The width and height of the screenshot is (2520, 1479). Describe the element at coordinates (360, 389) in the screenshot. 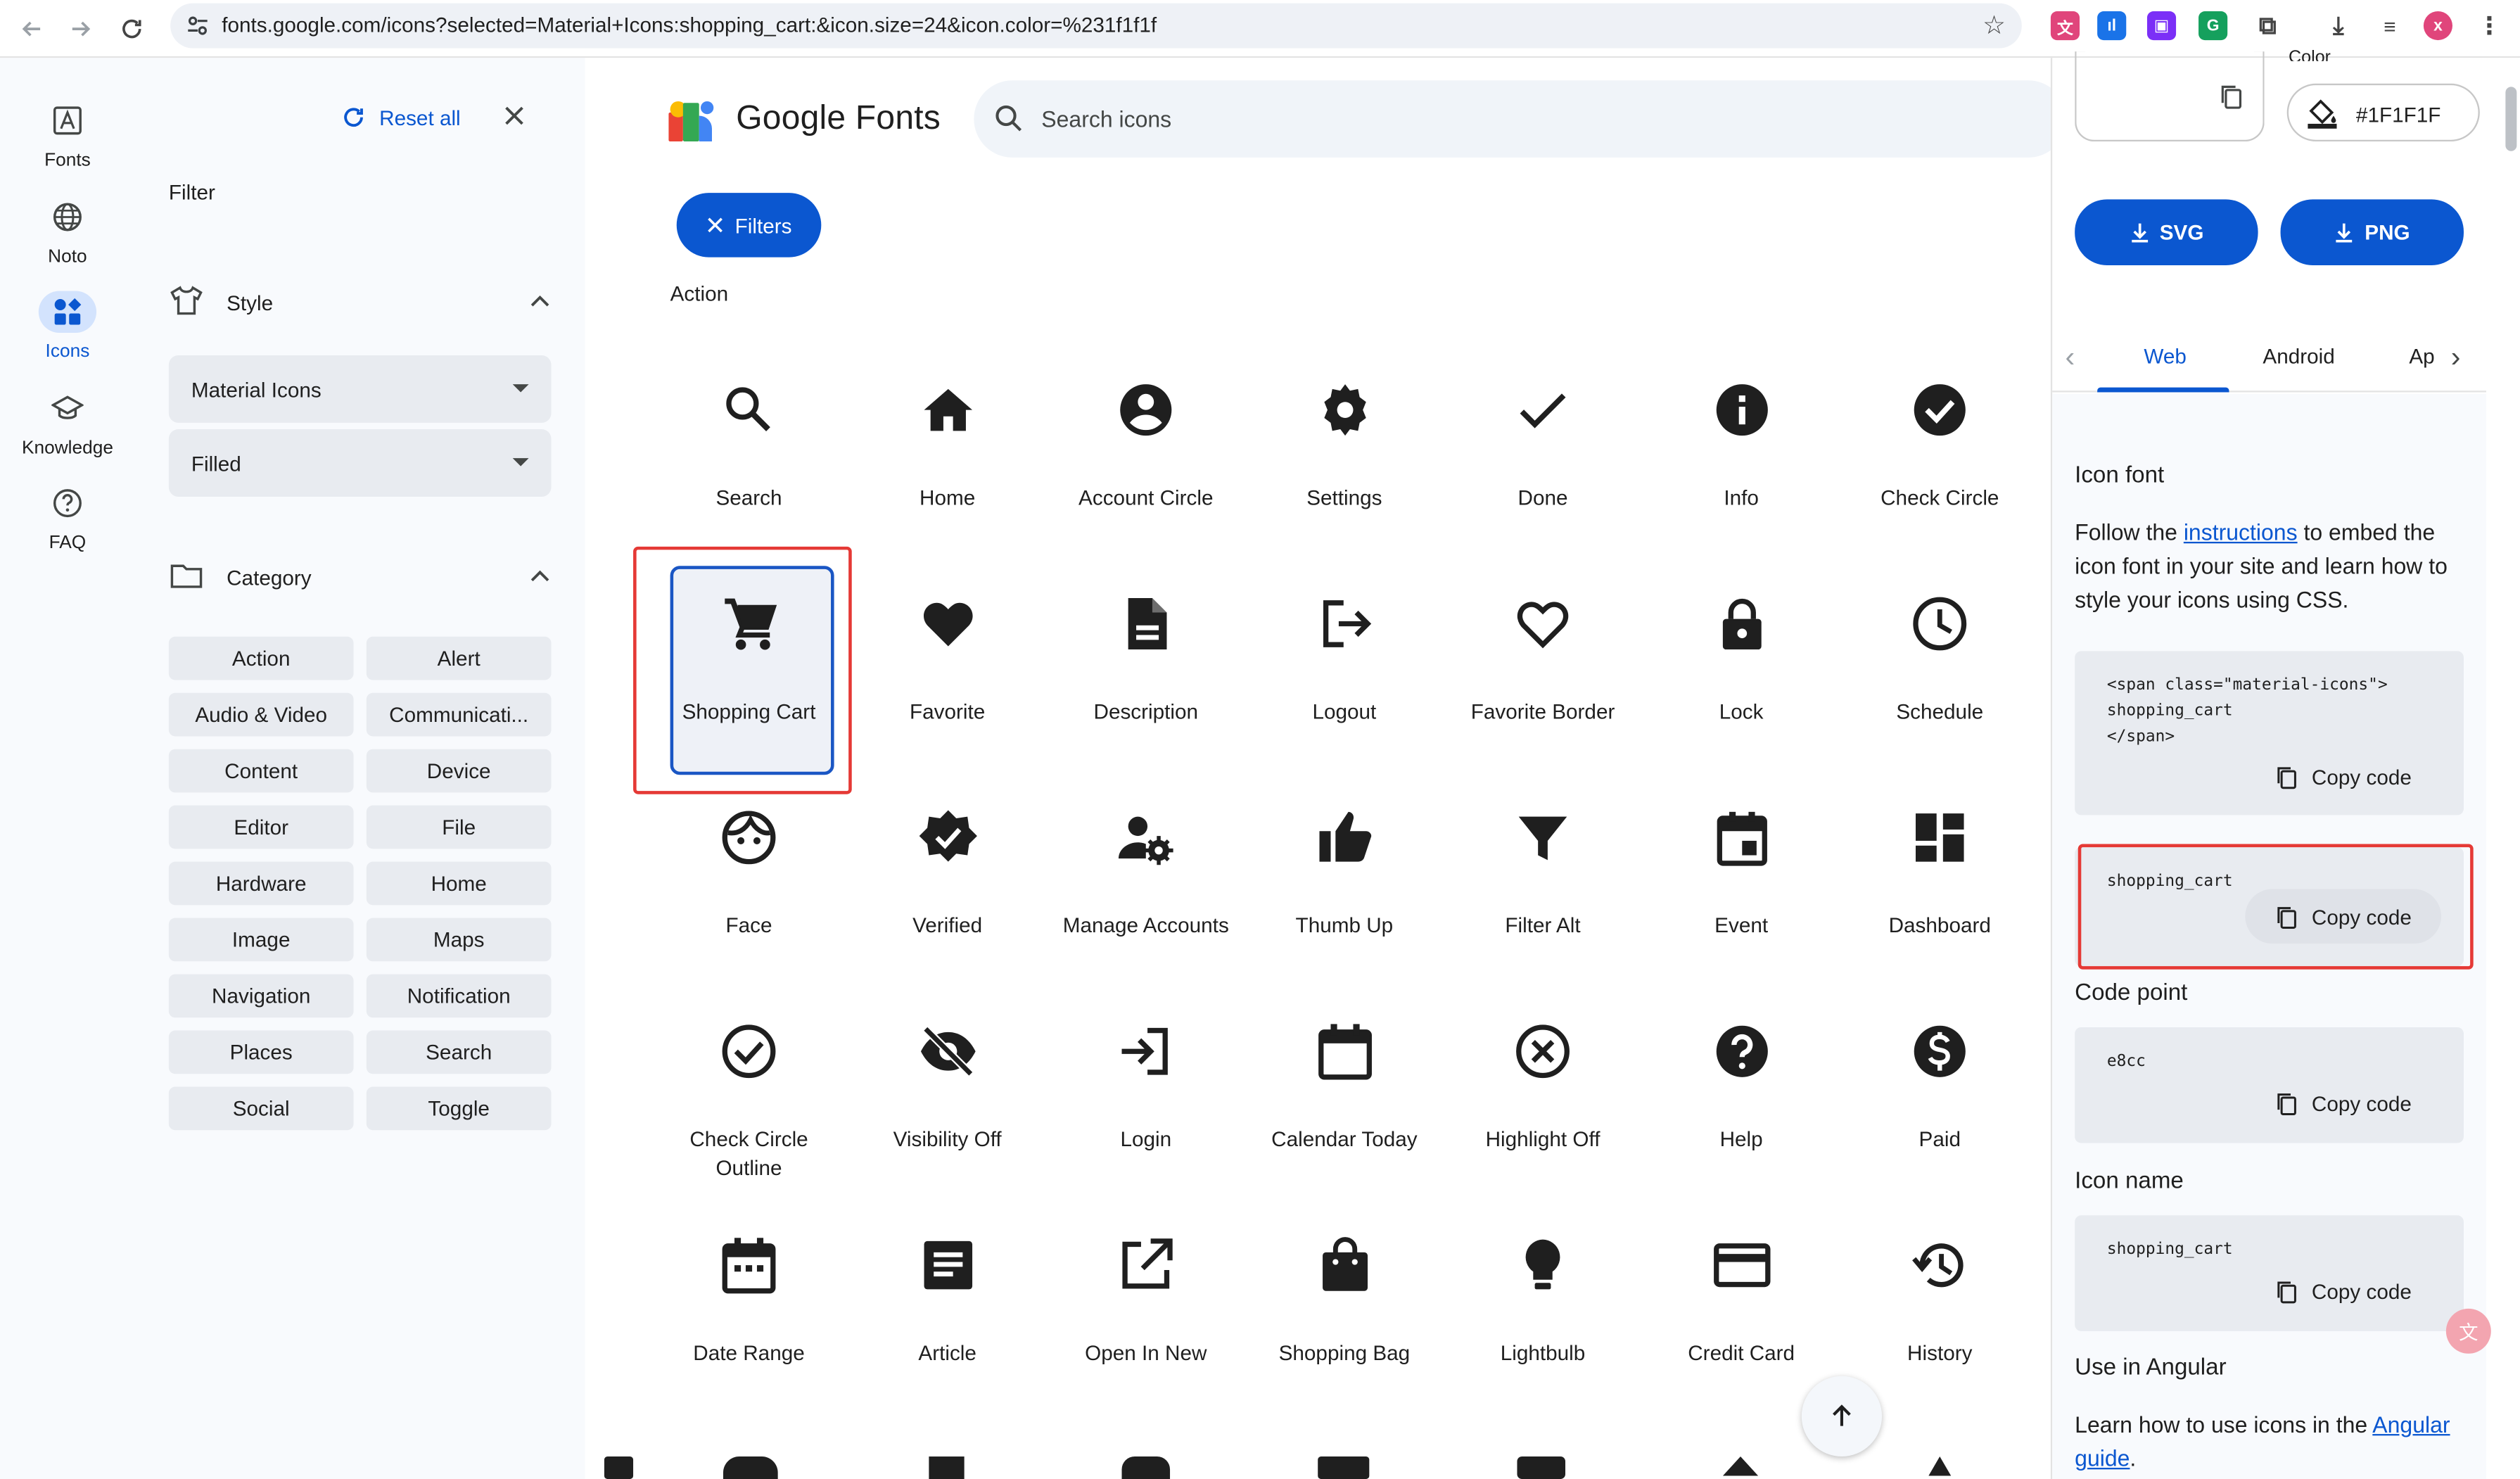

I see `icon-set-select: Material Icons` at that location.